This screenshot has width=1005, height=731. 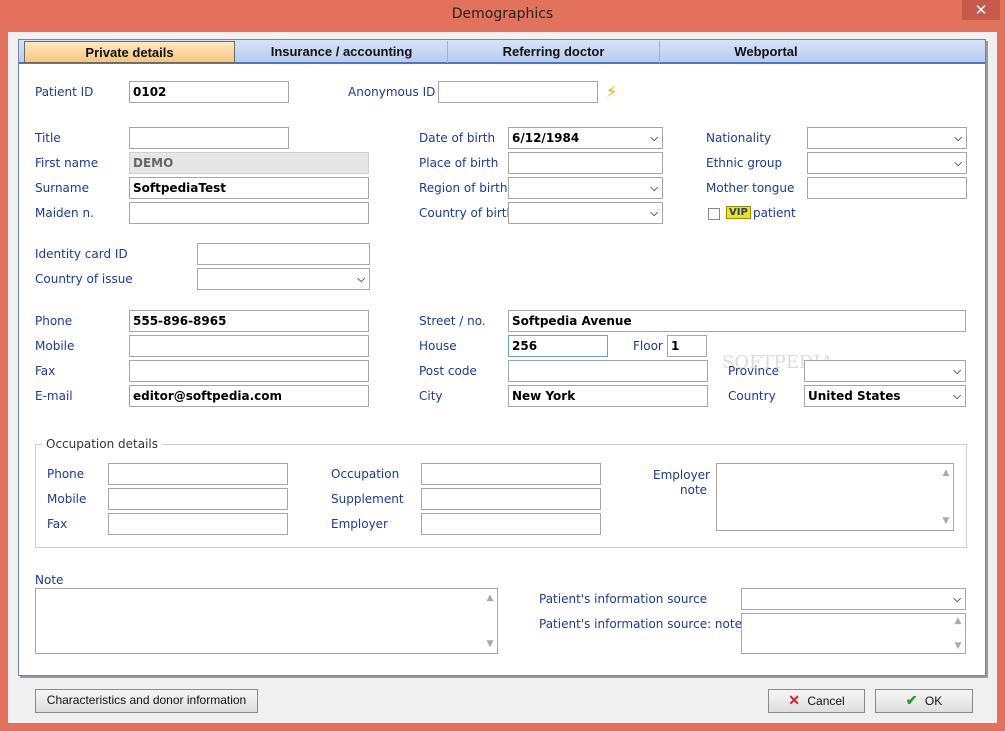 I want to click on street-label: Street / no., so click(x=452, y=321).